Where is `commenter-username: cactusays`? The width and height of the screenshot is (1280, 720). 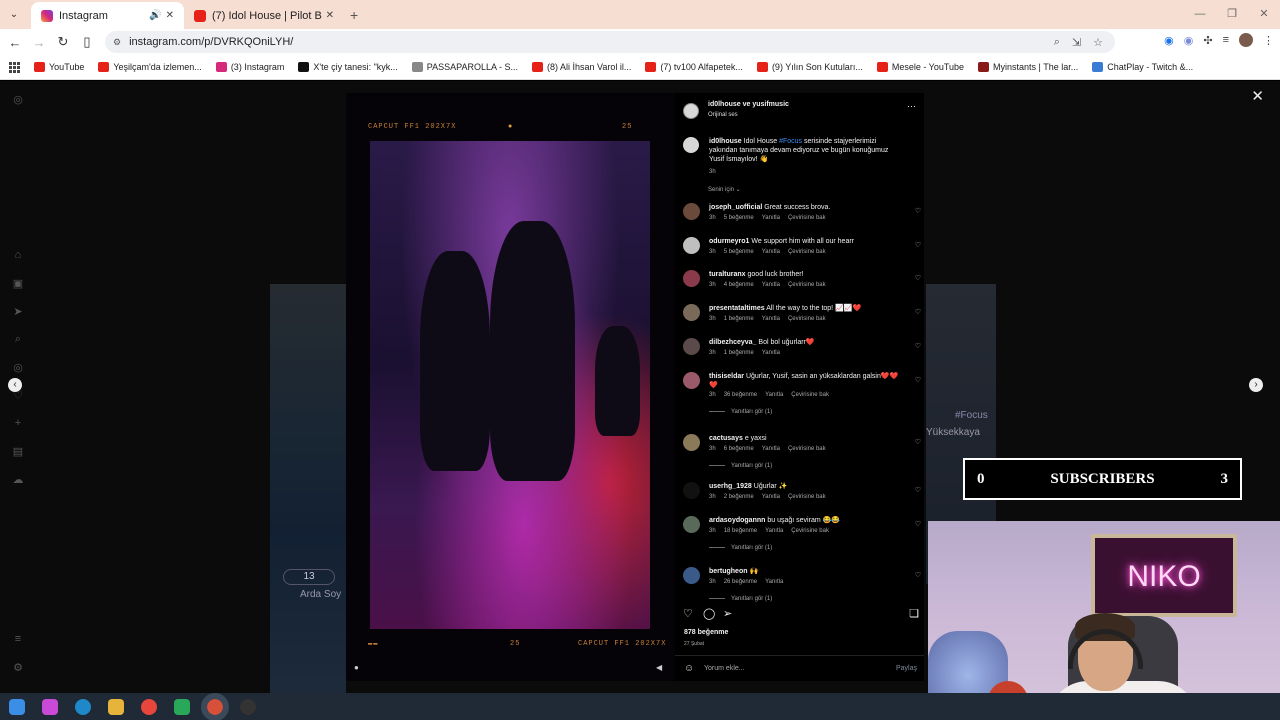 commenter-username: cactusays is located at coordinates (726, 438).